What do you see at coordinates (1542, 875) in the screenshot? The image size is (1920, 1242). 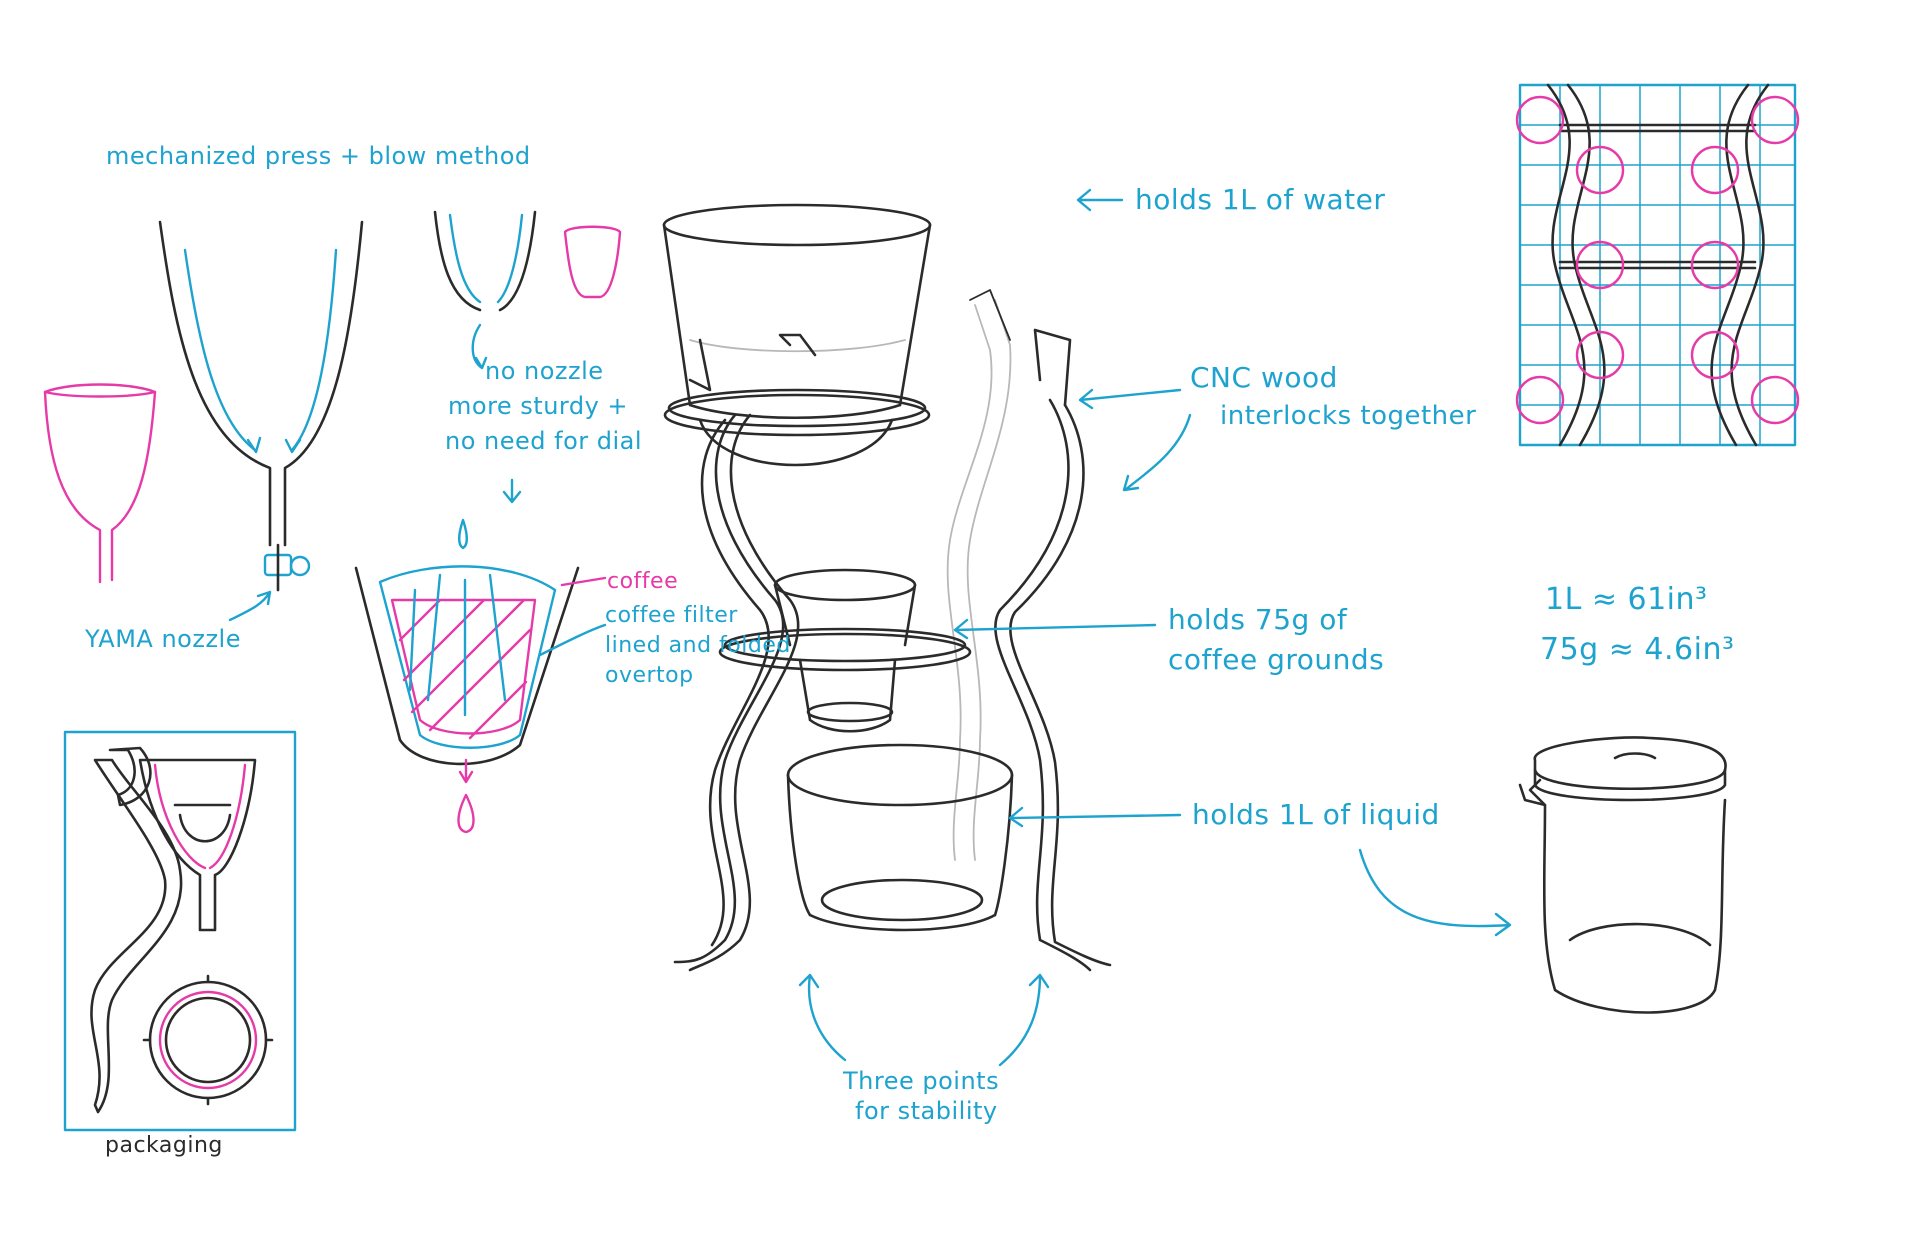 I see `jar-sketch` at bounding box center [1542, 875].